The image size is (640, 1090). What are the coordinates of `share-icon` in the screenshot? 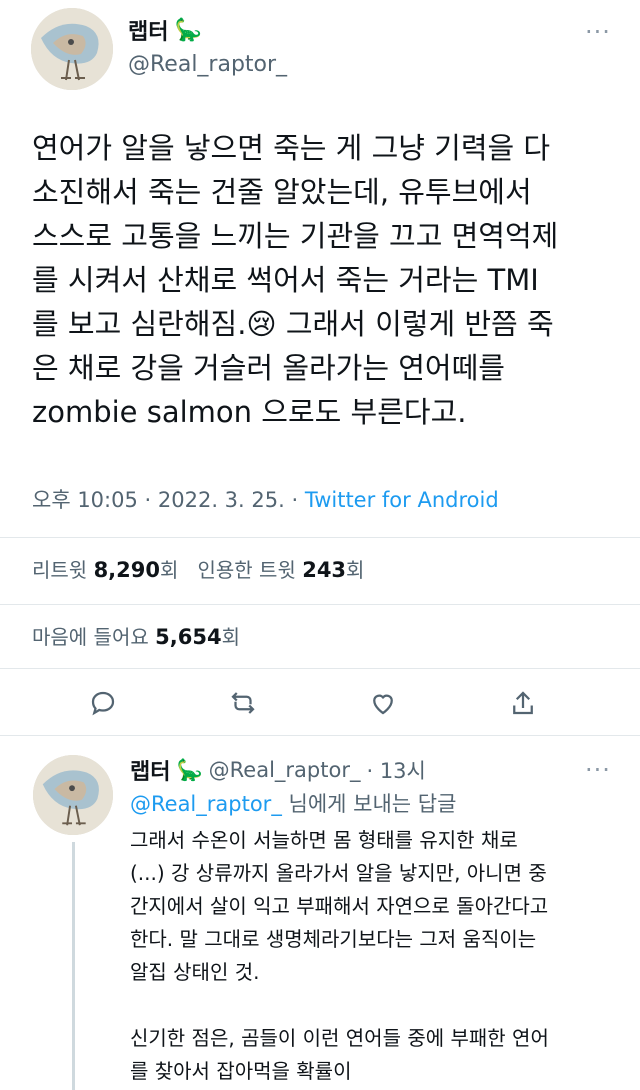 It's located at (523, 705).